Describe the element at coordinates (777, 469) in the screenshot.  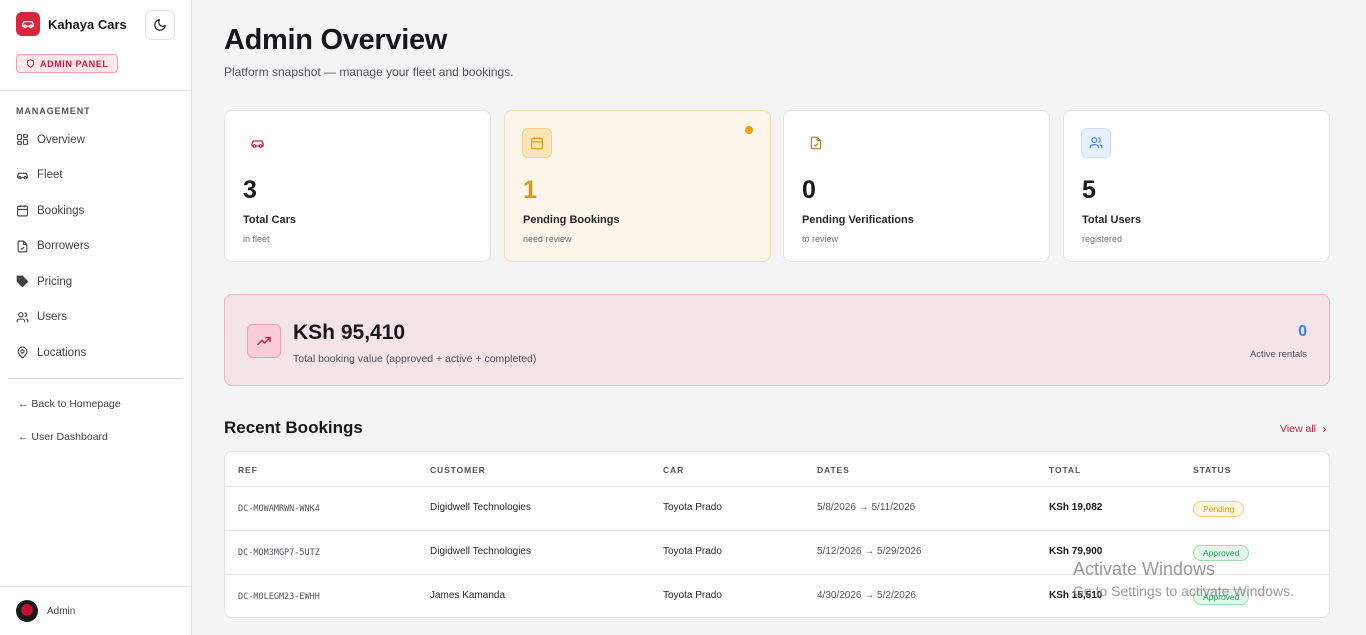
I see `table-header: REF CUSTOMER CAR DATES TOTAL STATUS` at that location.